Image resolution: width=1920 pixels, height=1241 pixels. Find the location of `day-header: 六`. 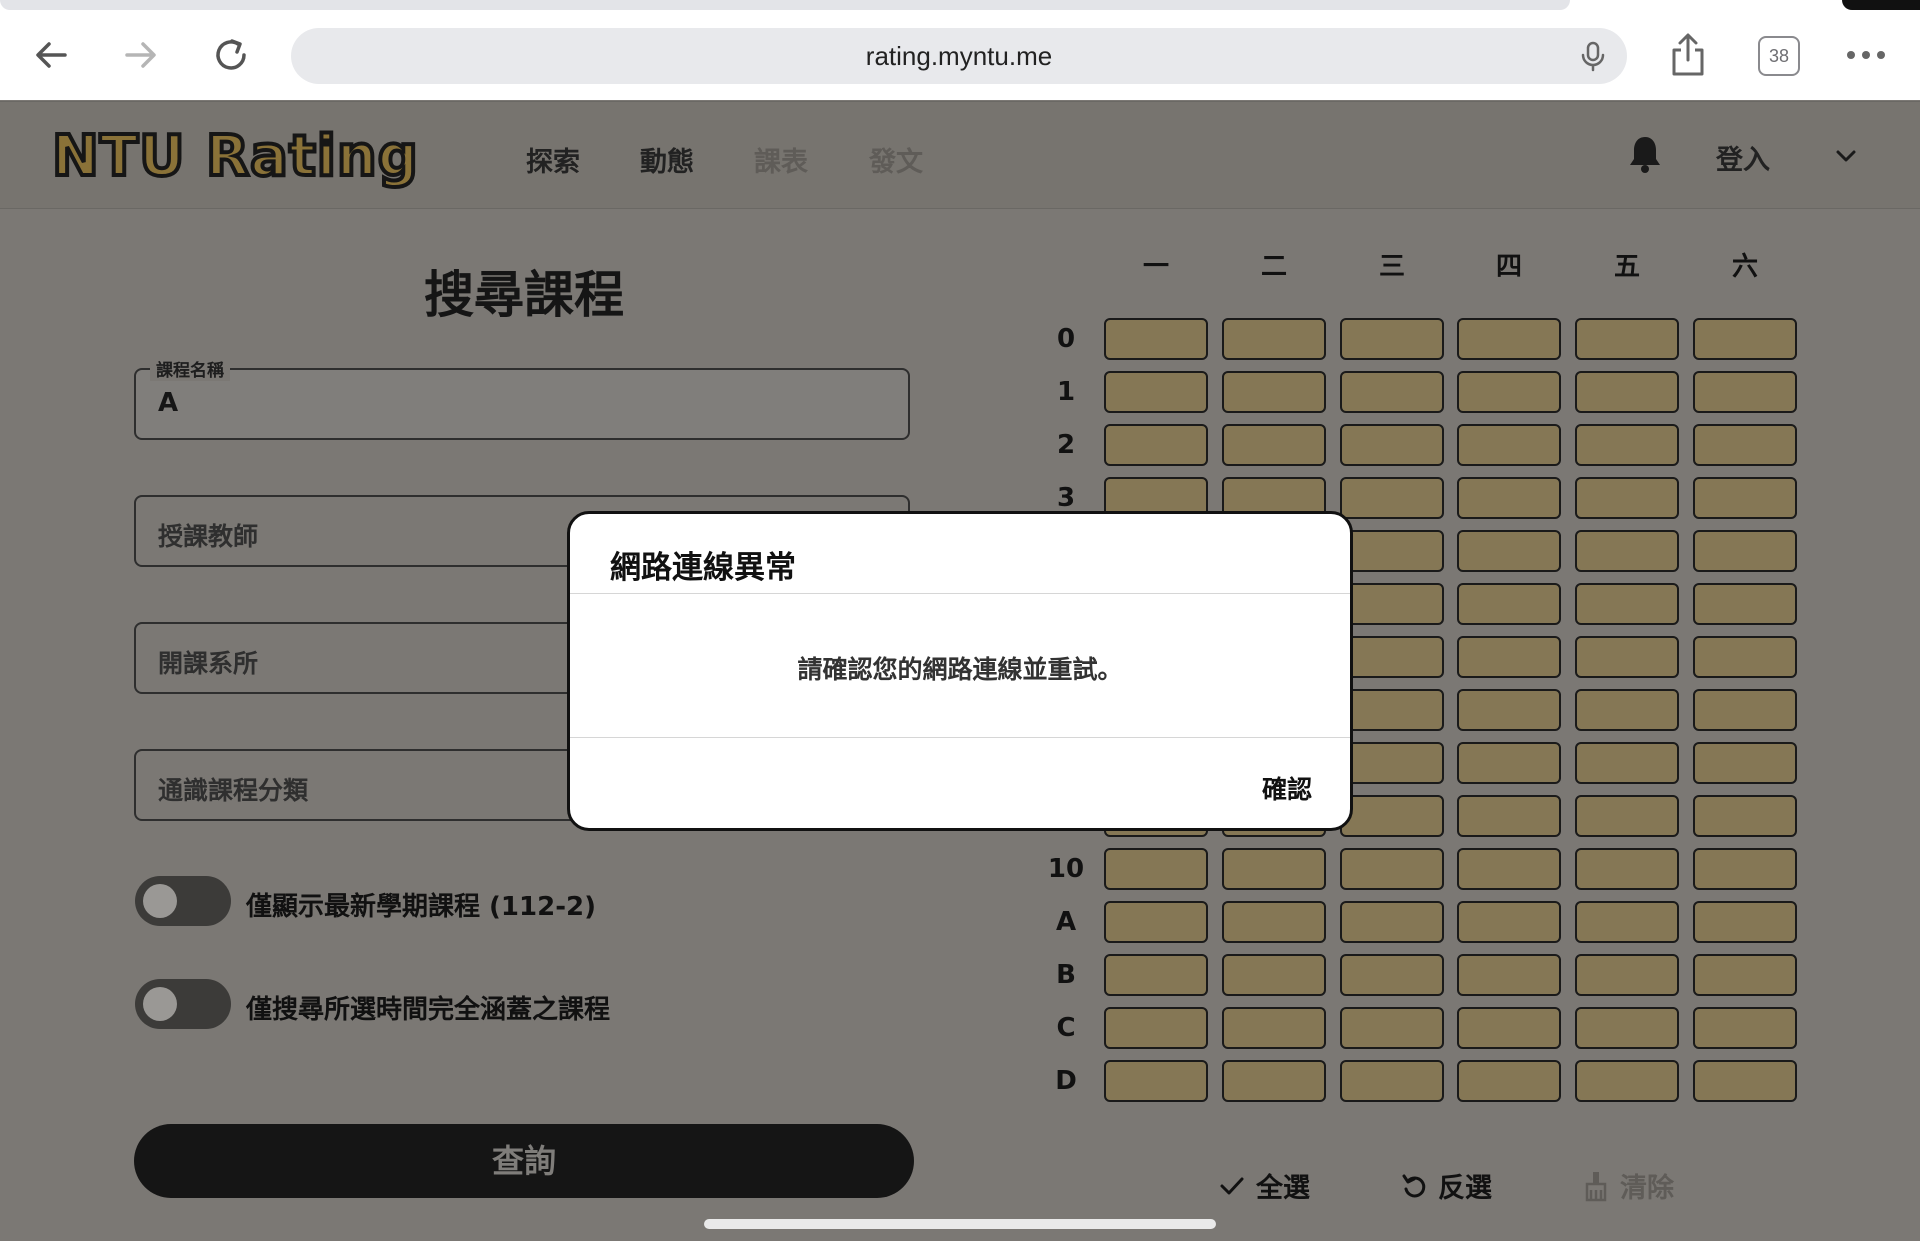

day-header: 六 is located at coordinates (1745, 264).